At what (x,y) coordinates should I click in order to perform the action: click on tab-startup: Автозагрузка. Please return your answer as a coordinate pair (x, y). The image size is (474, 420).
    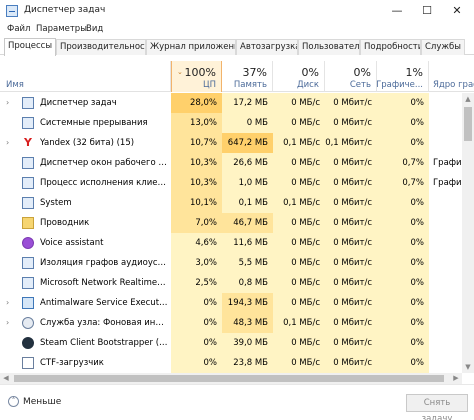
    Looking at the image, I should click on (267, 47).